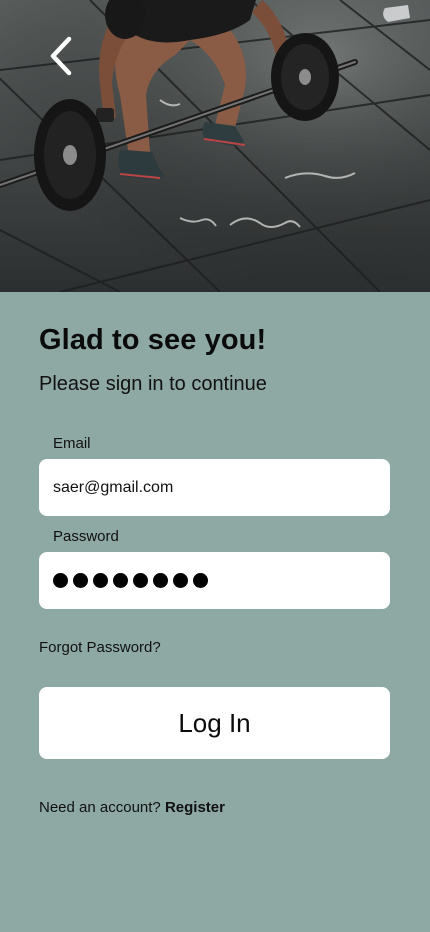 This screenshot has width=430, height=932. I want to click on back-button, so click(60, 56).